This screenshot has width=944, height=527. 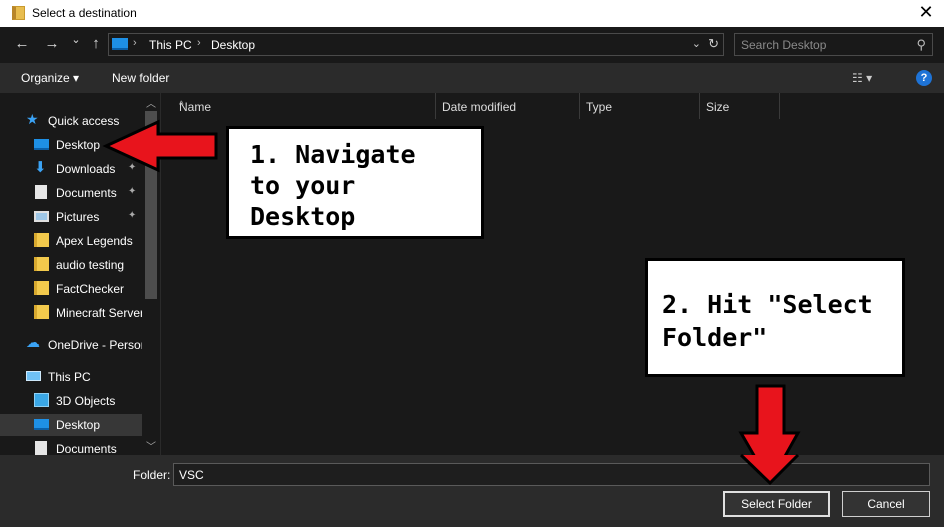 I want to click on annotation-arrow-overlay, so click(x=769, y=469).